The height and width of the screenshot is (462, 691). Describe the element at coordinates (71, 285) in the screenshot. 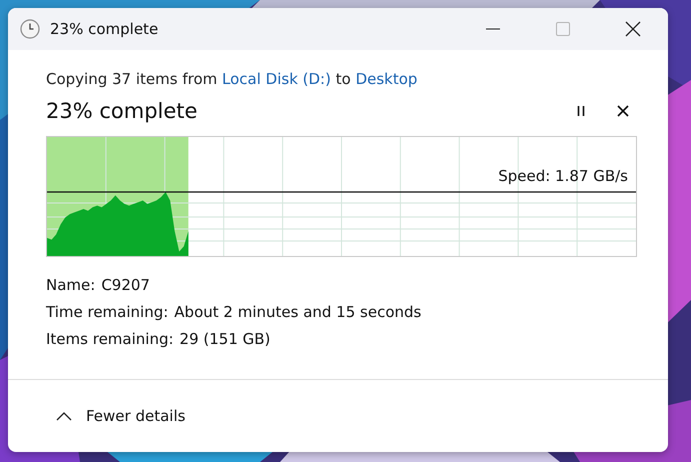

I see `detail-label: Name:` at that location.